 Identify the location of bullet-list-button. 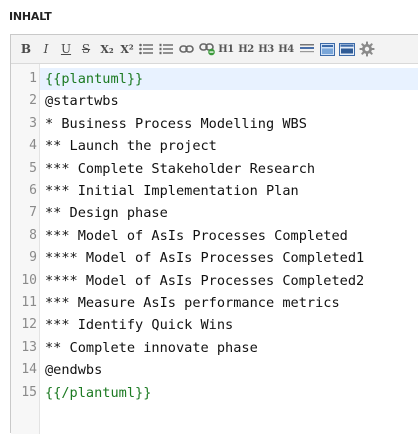
(146, 49).